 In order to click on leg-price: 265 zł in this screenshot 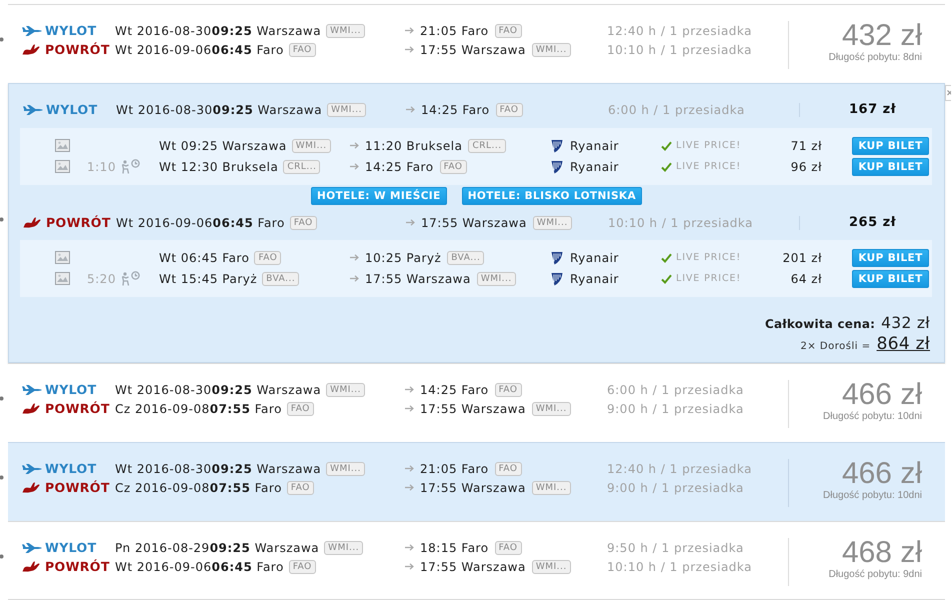, I will do `click(872, 222)`.